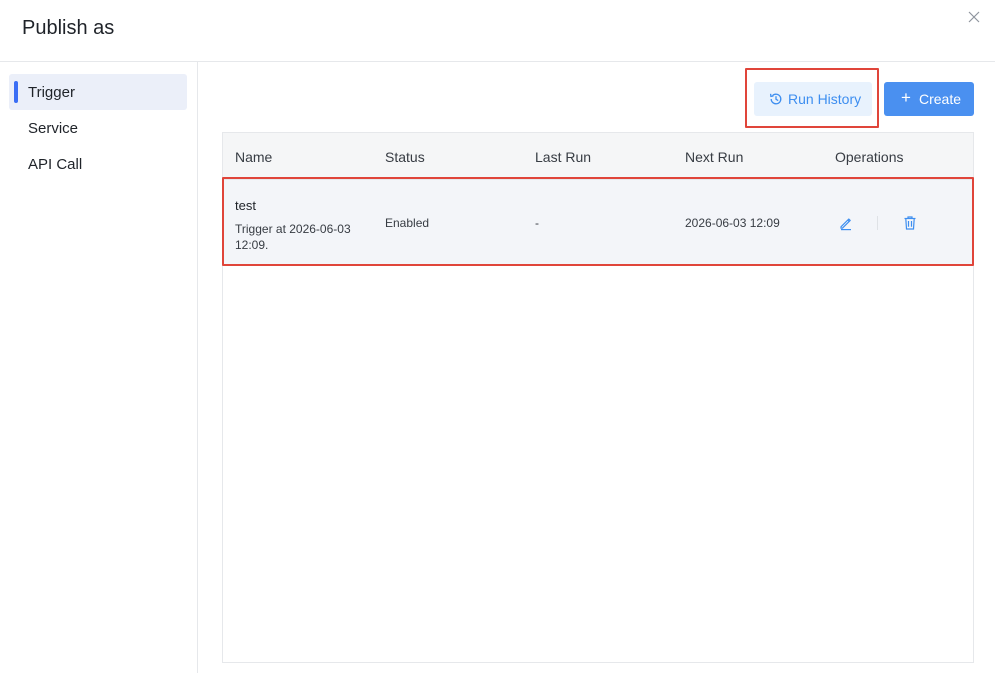 This screenshot has height=673, width=995. I want to click on close-icon, so click(974, 17).